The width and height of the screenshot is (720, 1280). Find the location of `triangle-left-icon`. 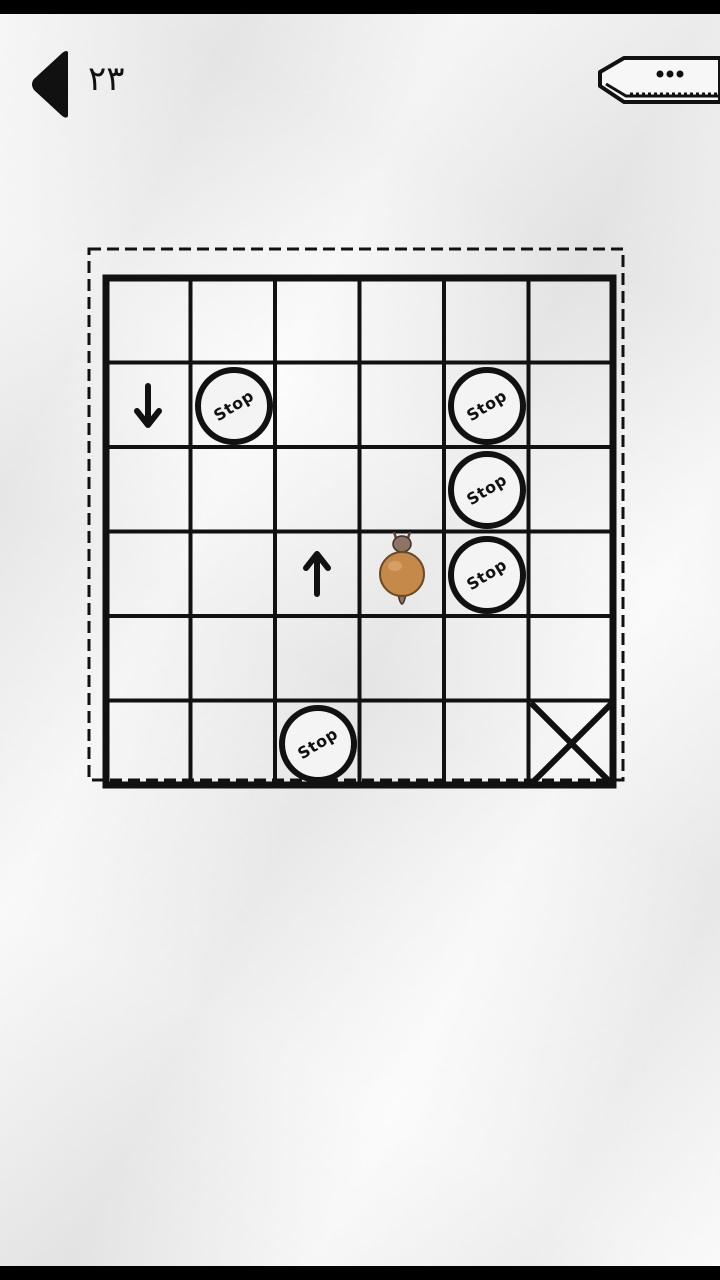

triangle-left-icon is located at coordinates (50, 84).